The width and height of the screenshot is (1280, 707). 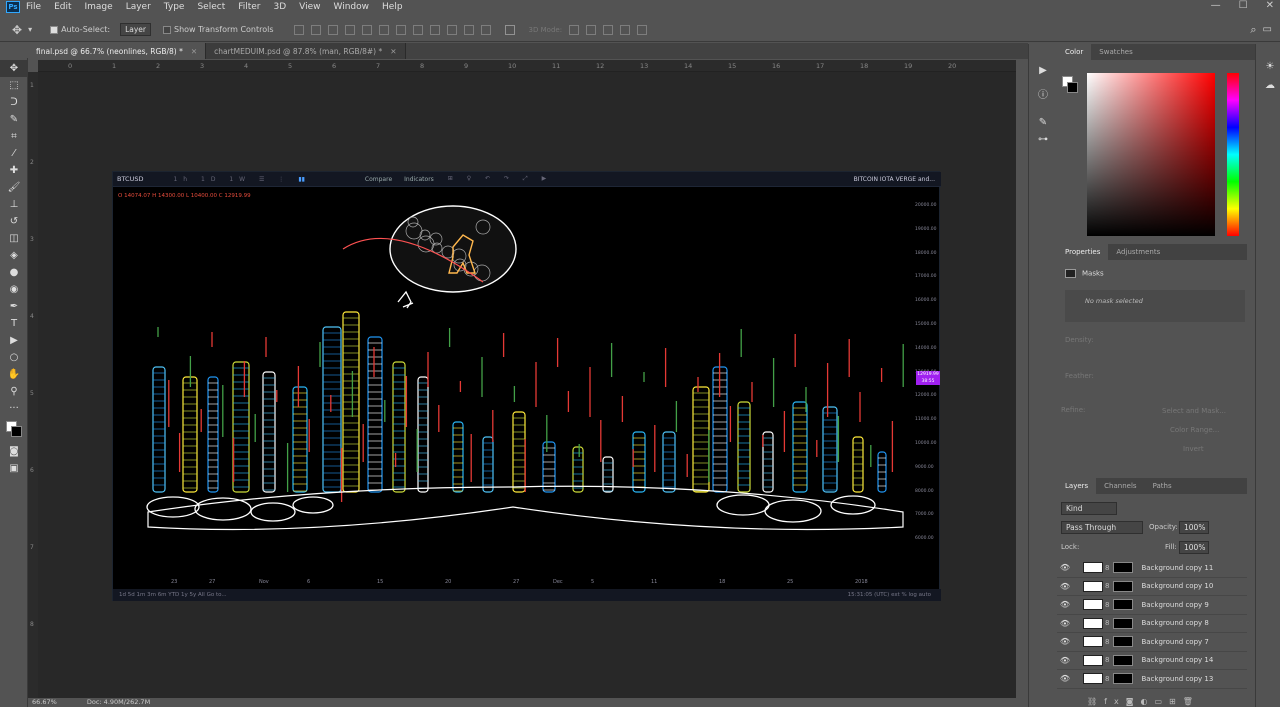 What do you see at coordinates (1162, 486) in the screenshot?
I see `tab-paths: Paths` at bounding box center [1162, 486].